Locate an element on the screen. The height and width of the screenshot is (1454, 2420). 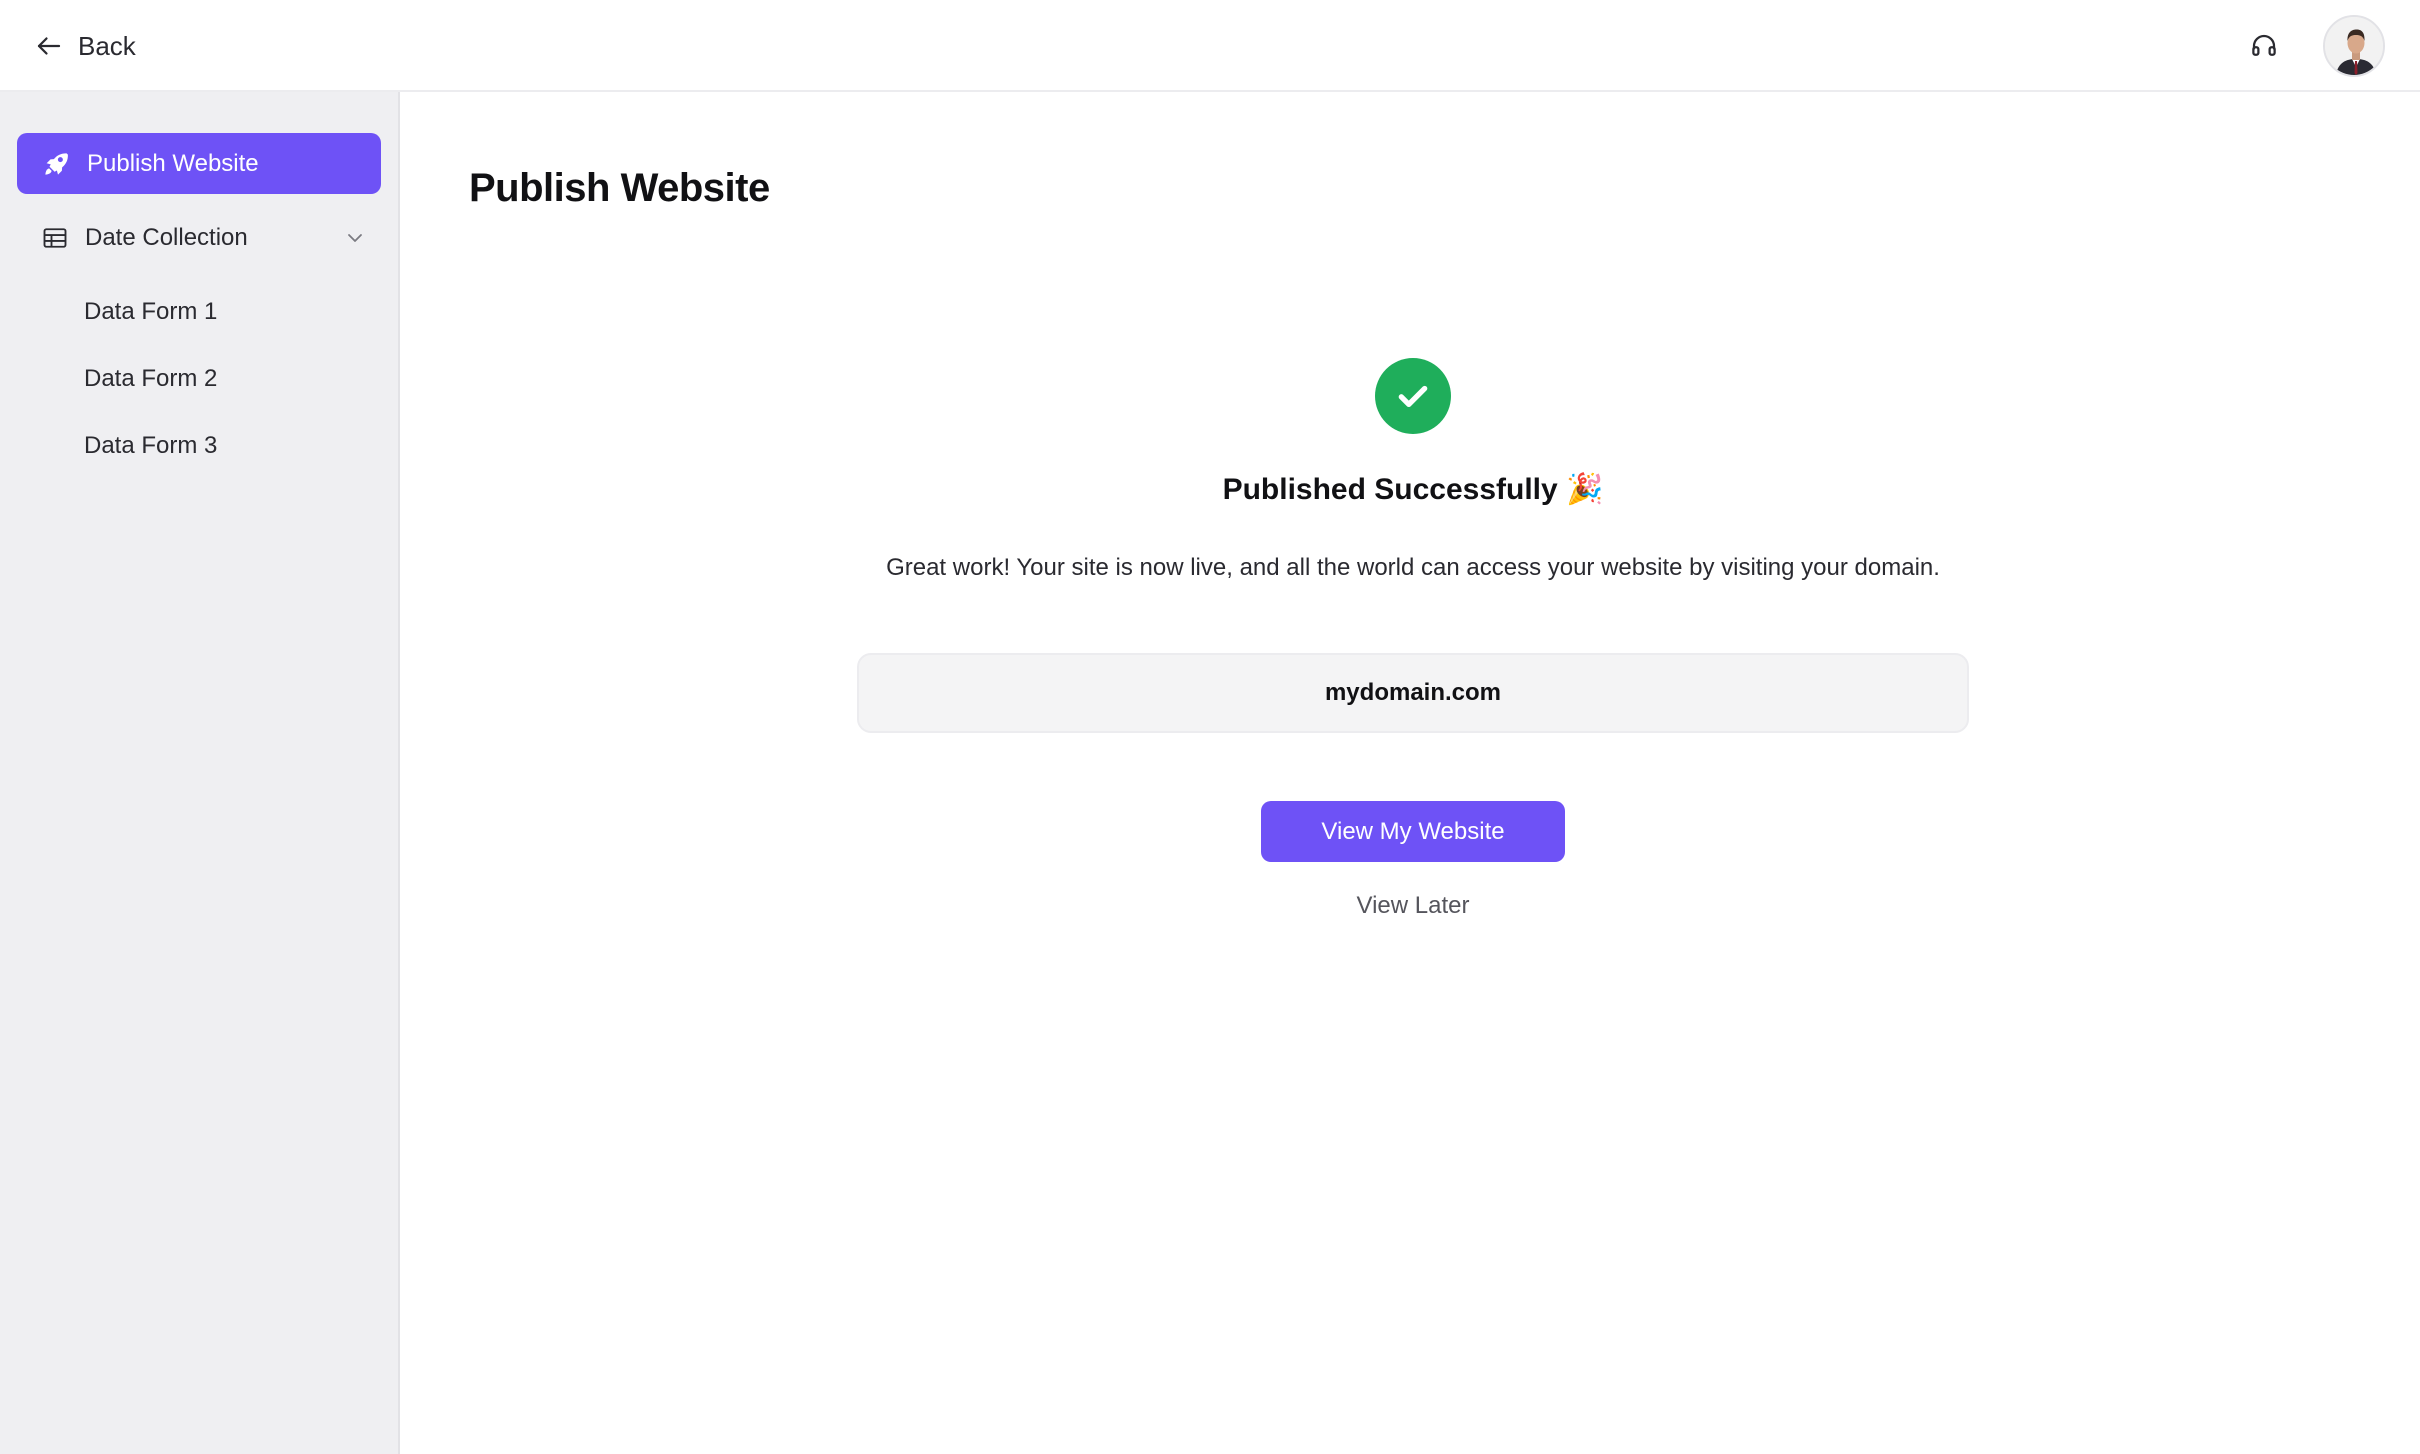
sidebar-item-data-form-2: Data Form 2 is located at coordinates (150, 379).